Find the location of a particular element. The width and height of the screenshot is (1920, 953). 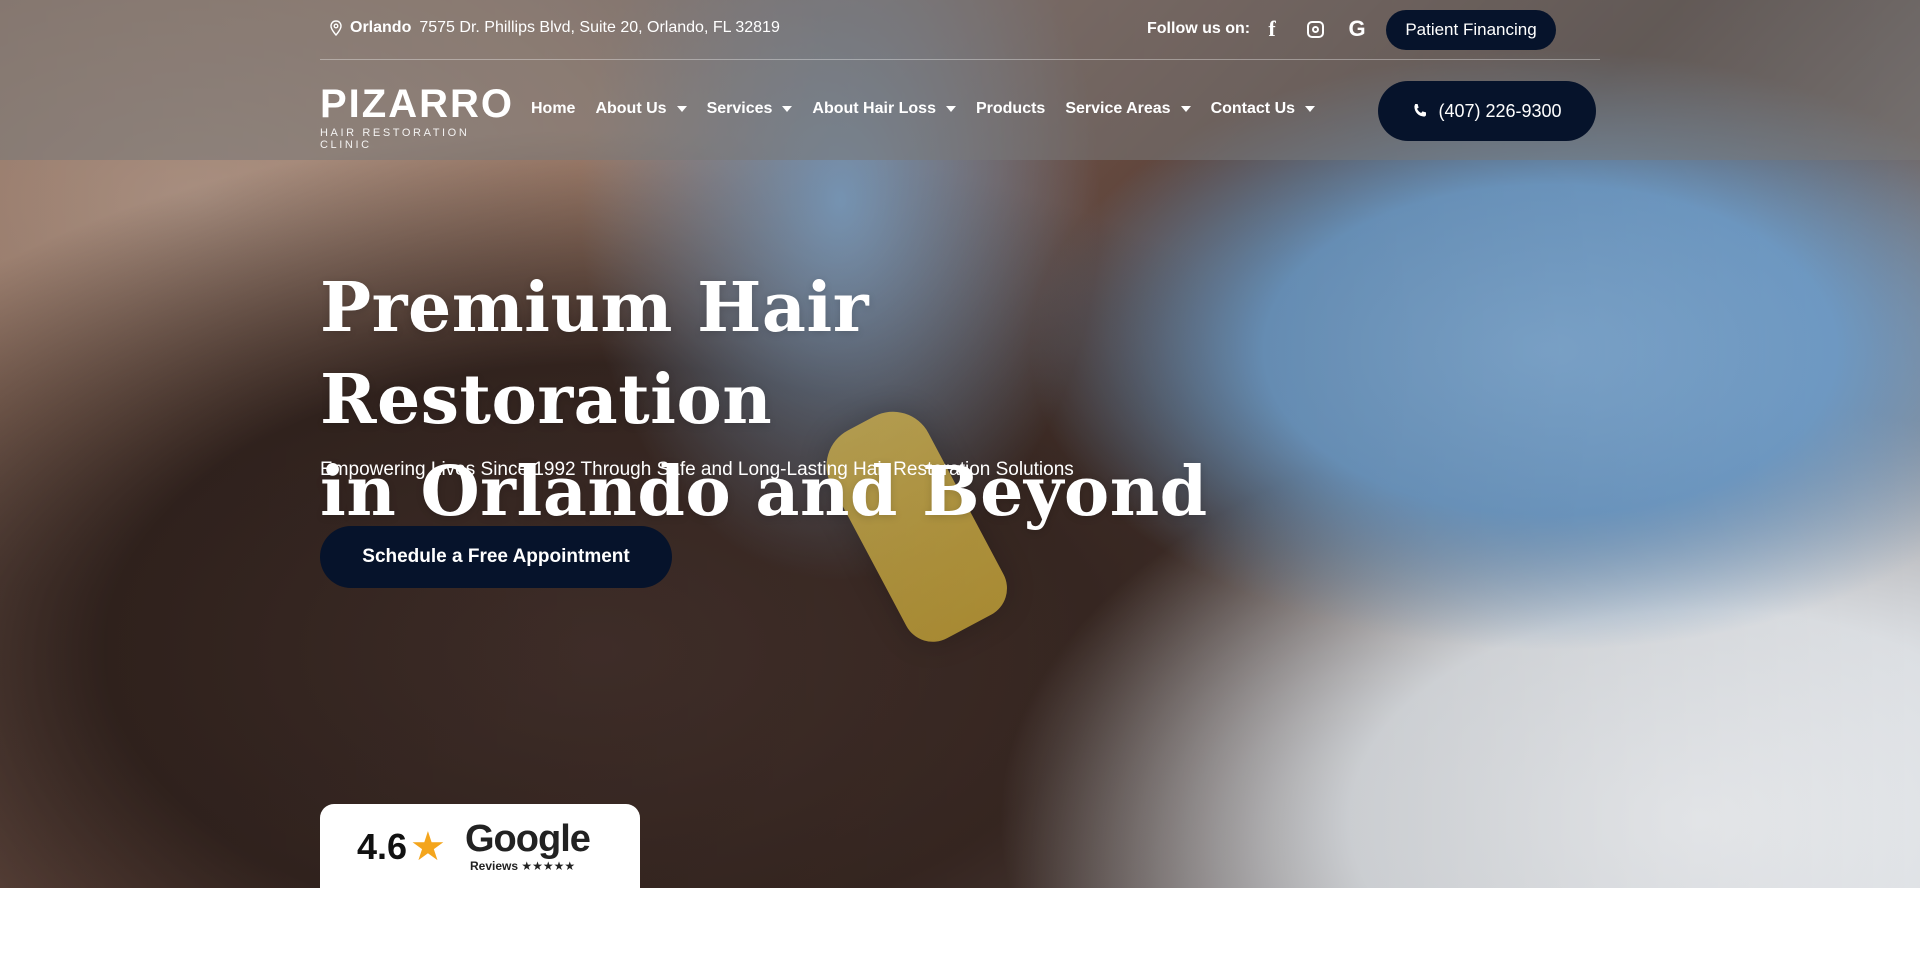

review-rating: 4.6 is located at coordinates (382, 846).